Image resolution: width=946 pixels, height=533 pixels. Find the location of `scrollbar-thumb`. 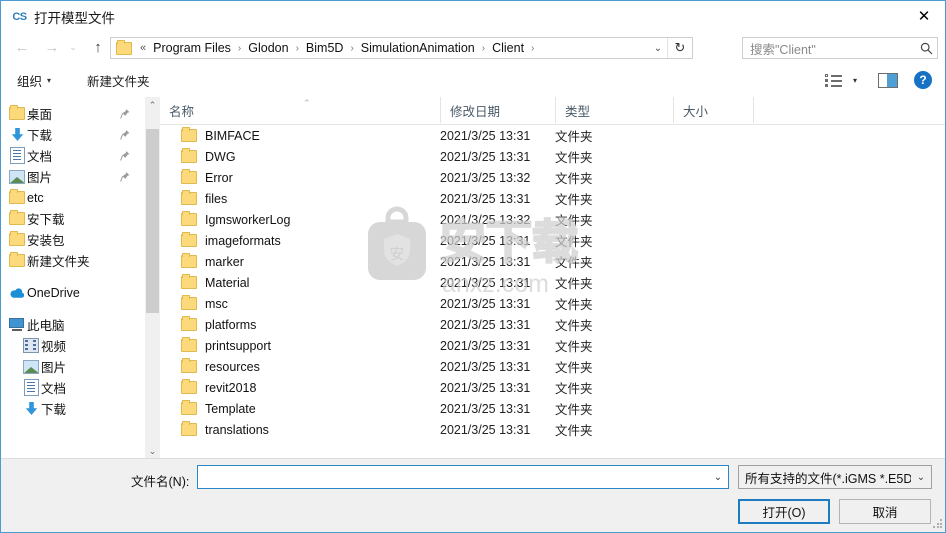

scrollbar-thumb is located at coordinates (152, 221).